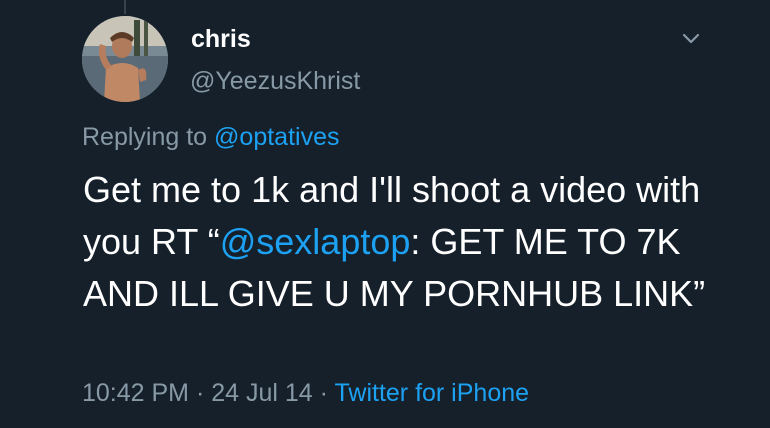 The image size is (770, 428). Describe the element at coordinates (125, 7) in the screenshot. I see `thread-connector-line` at that location.